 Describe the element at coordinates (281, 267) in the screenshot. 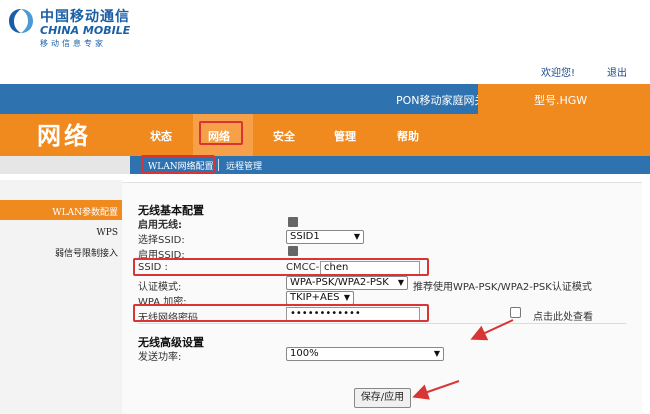

I see `annotation-box-ssid` at that location.